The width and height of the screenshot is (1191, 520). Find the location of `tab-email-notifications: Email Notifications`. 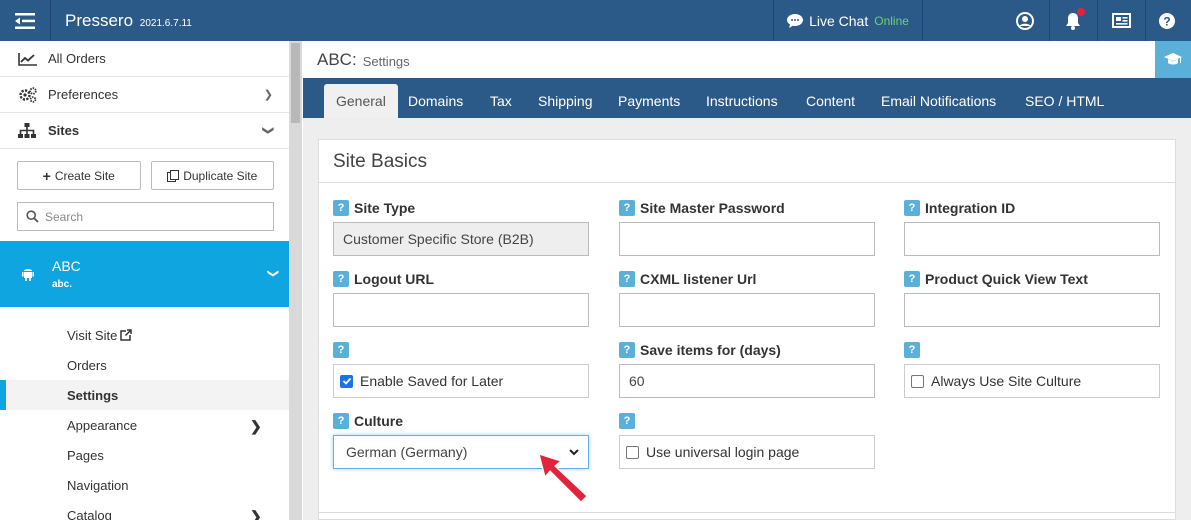

tab-email-notifications: Email Notifications is located at coordinates (938, 101).